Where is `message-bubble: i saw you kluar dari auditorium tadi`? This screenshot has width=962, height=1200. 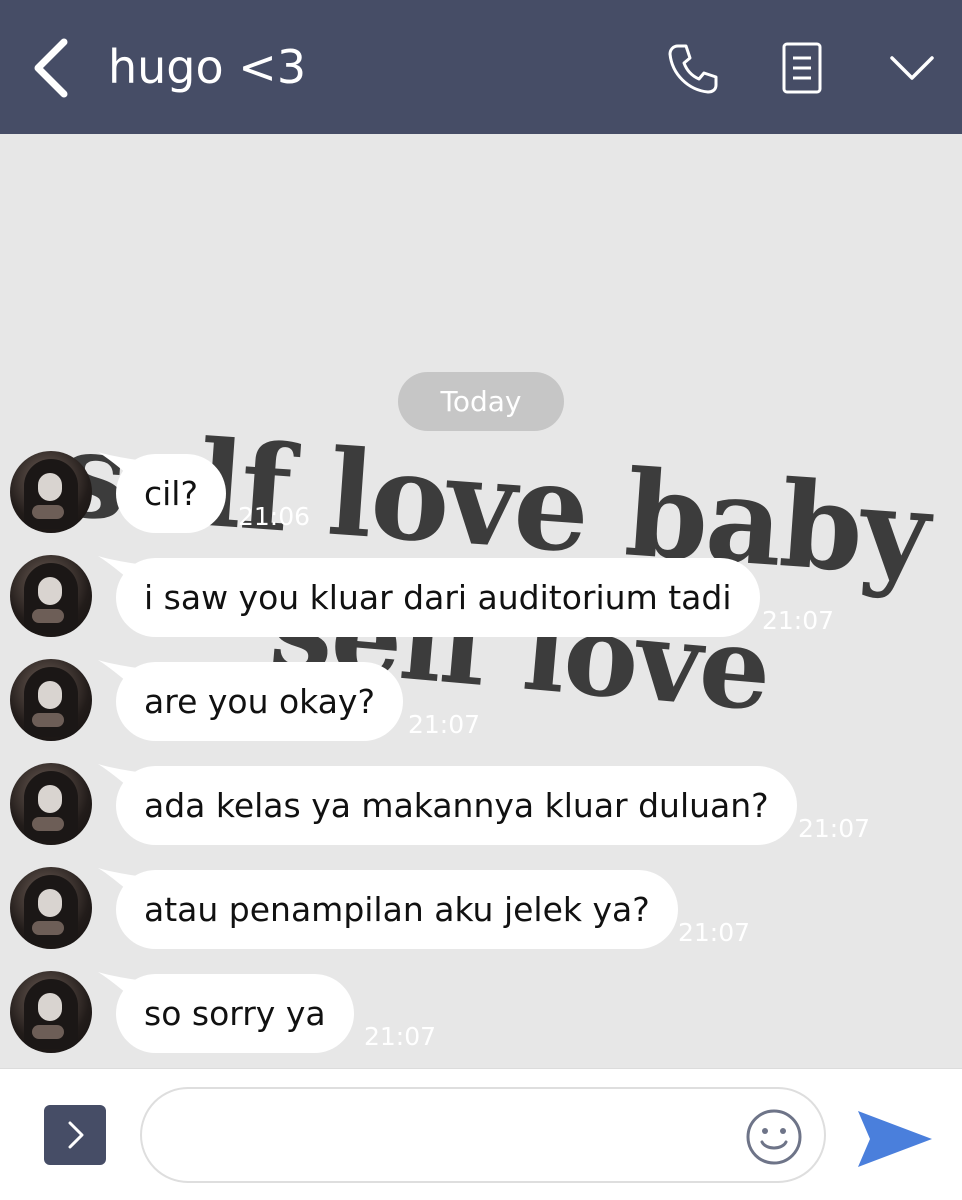 message-bubble: i saw you kluar dari auditorium tadi is located at coordinates (438, 597).